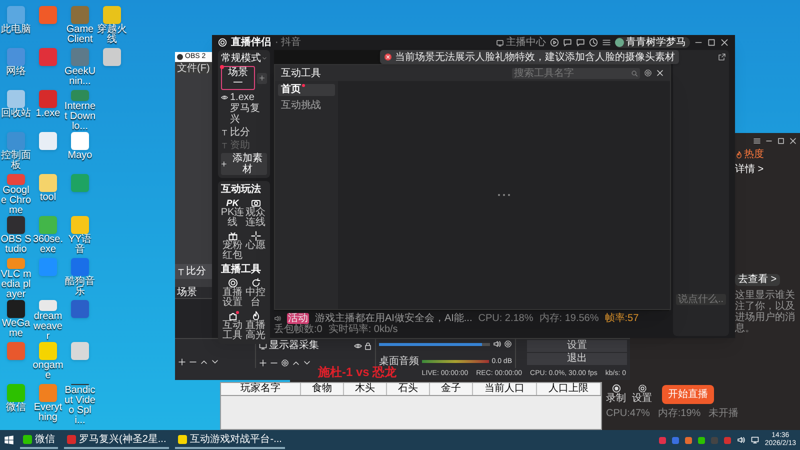  What do you see at coordinates (224, 164) in the screenshot?
I see `plus-icon` at bounding box center [224, 164].